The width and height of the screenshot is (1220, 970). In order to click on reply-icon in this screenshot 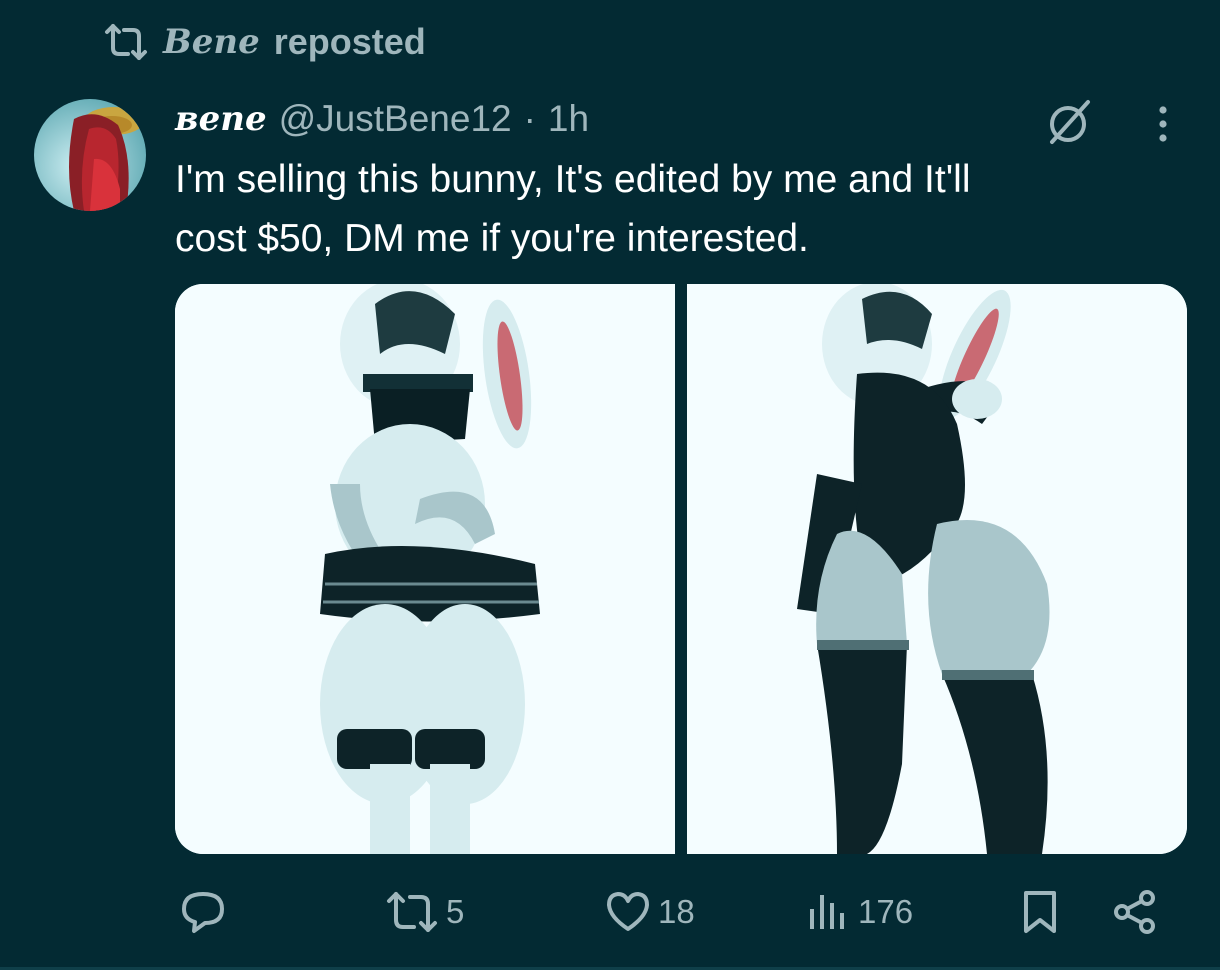, I will do `click(203, 912)`.